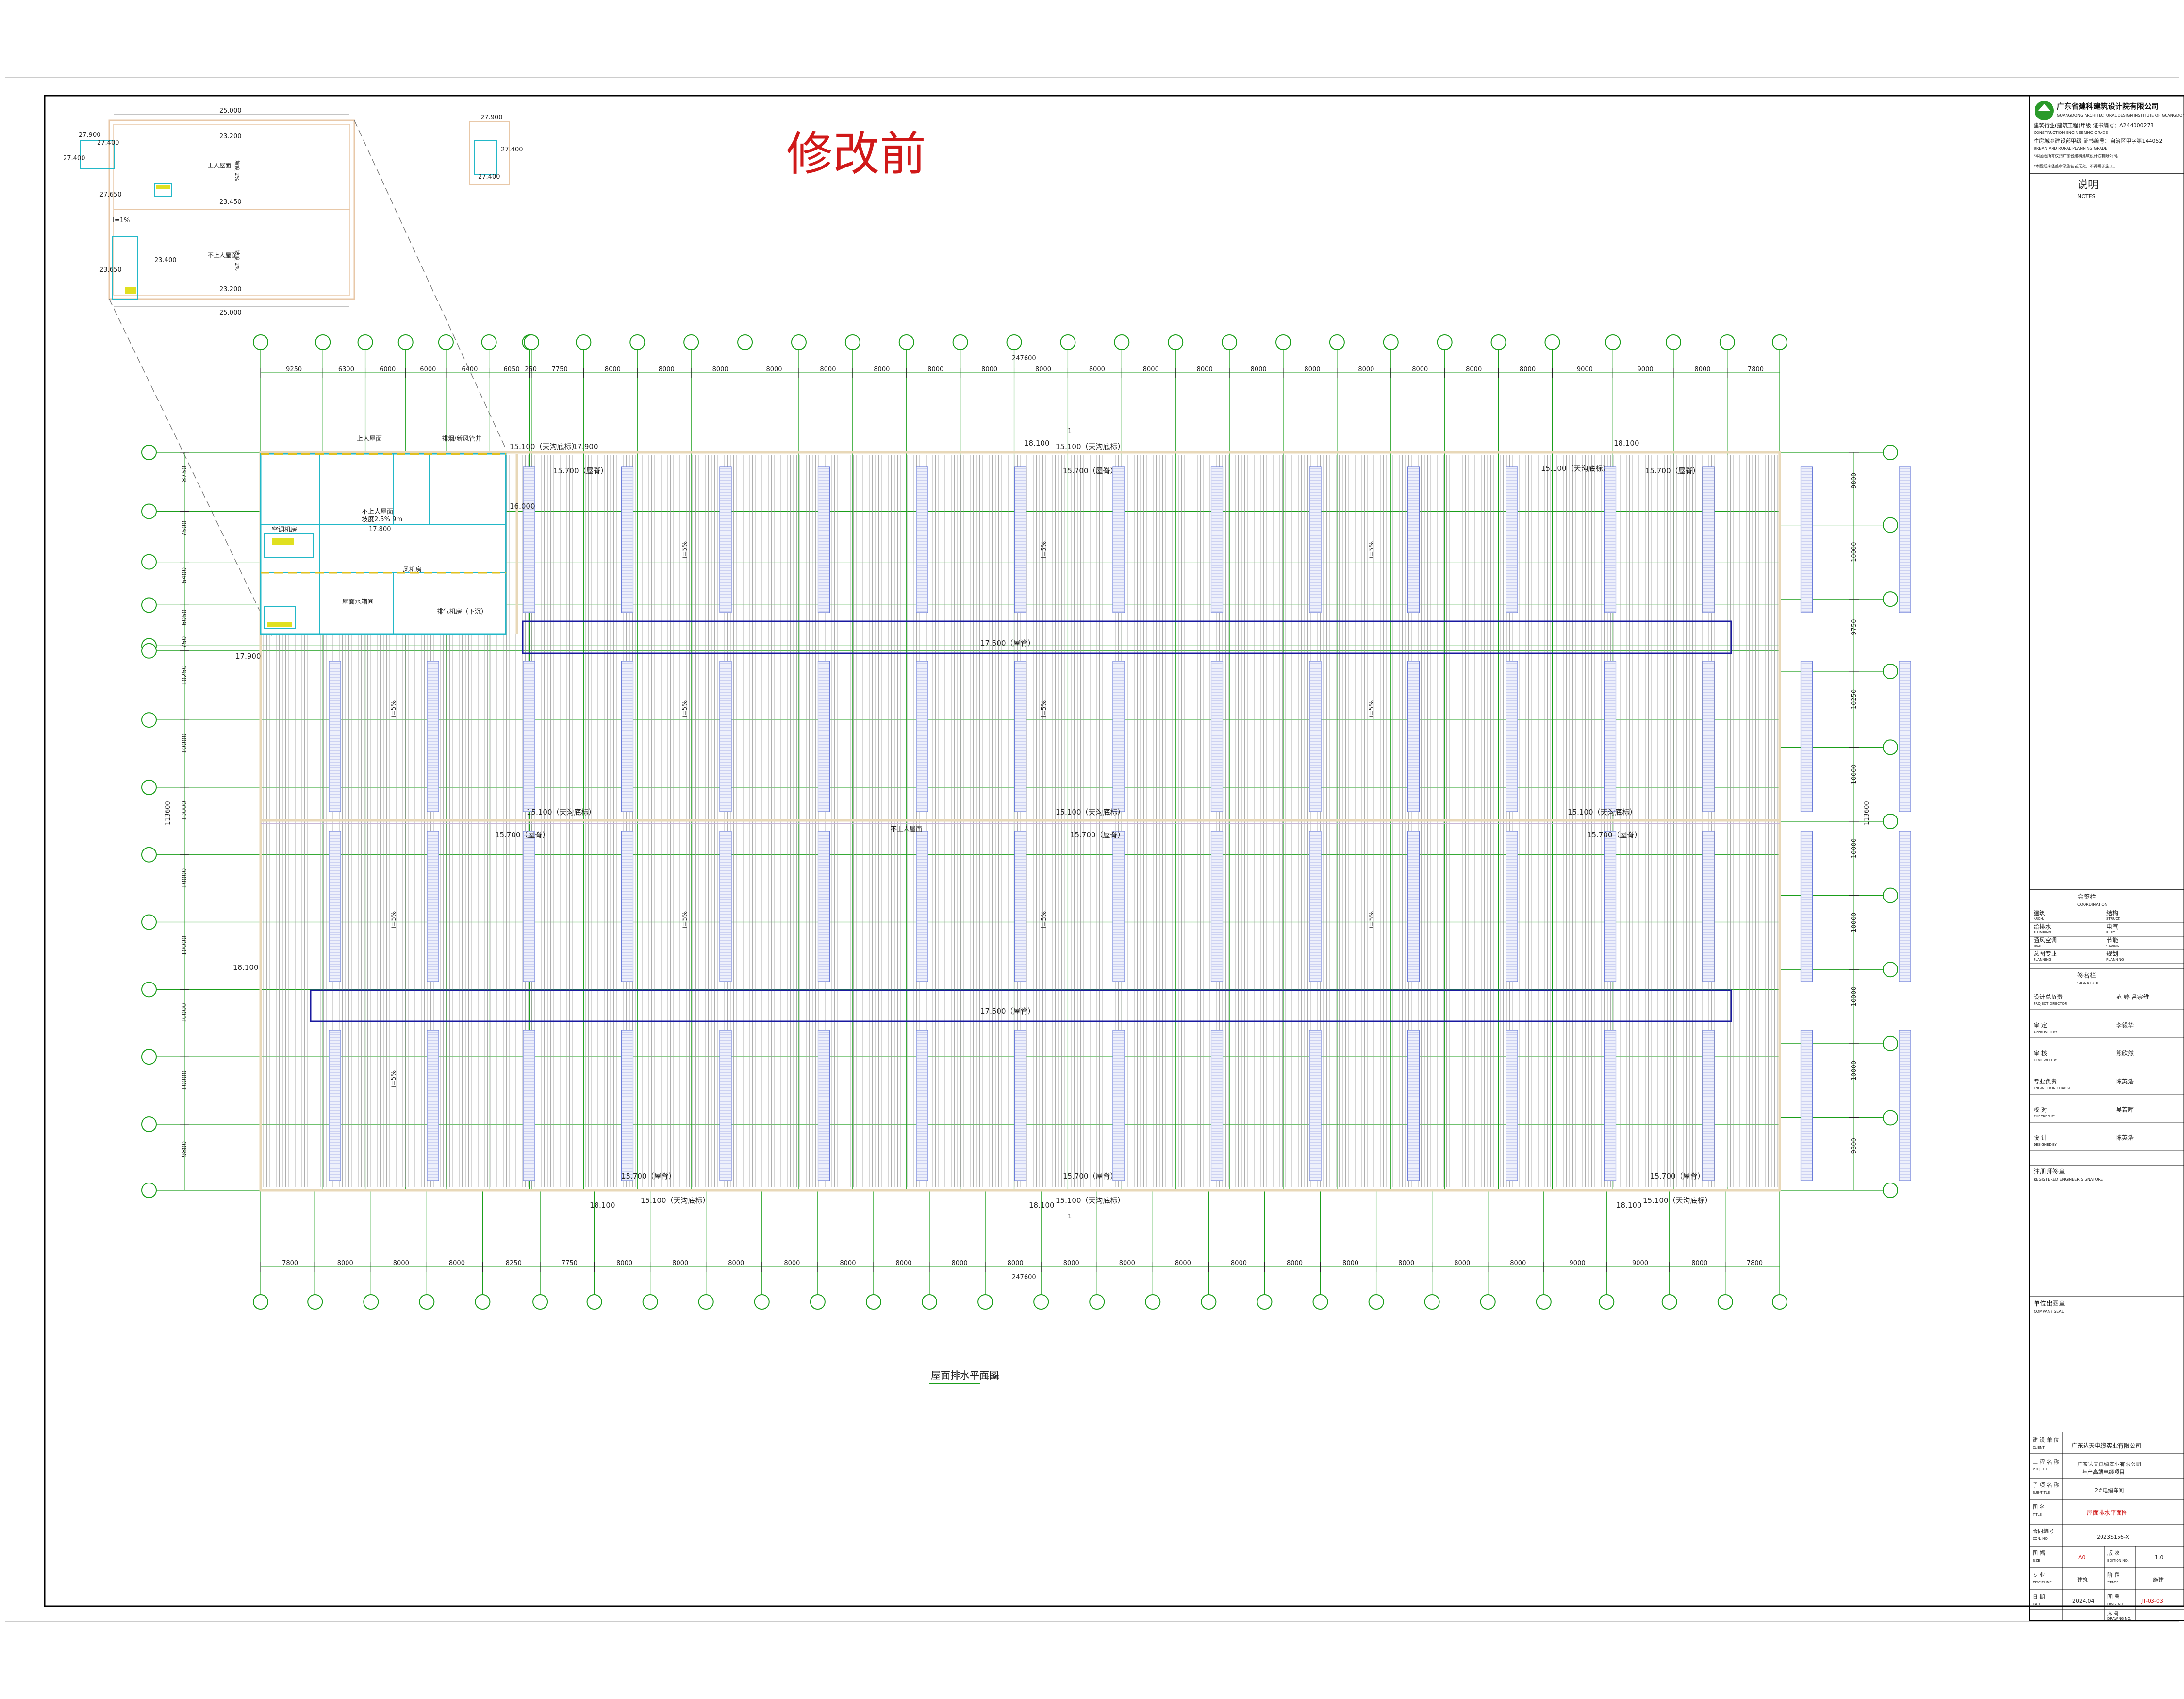  What do you see at coordinates (1037, 443) in the screenshot?
I see `elev-18100a: 18.100` at bounding box center [1037, 443].